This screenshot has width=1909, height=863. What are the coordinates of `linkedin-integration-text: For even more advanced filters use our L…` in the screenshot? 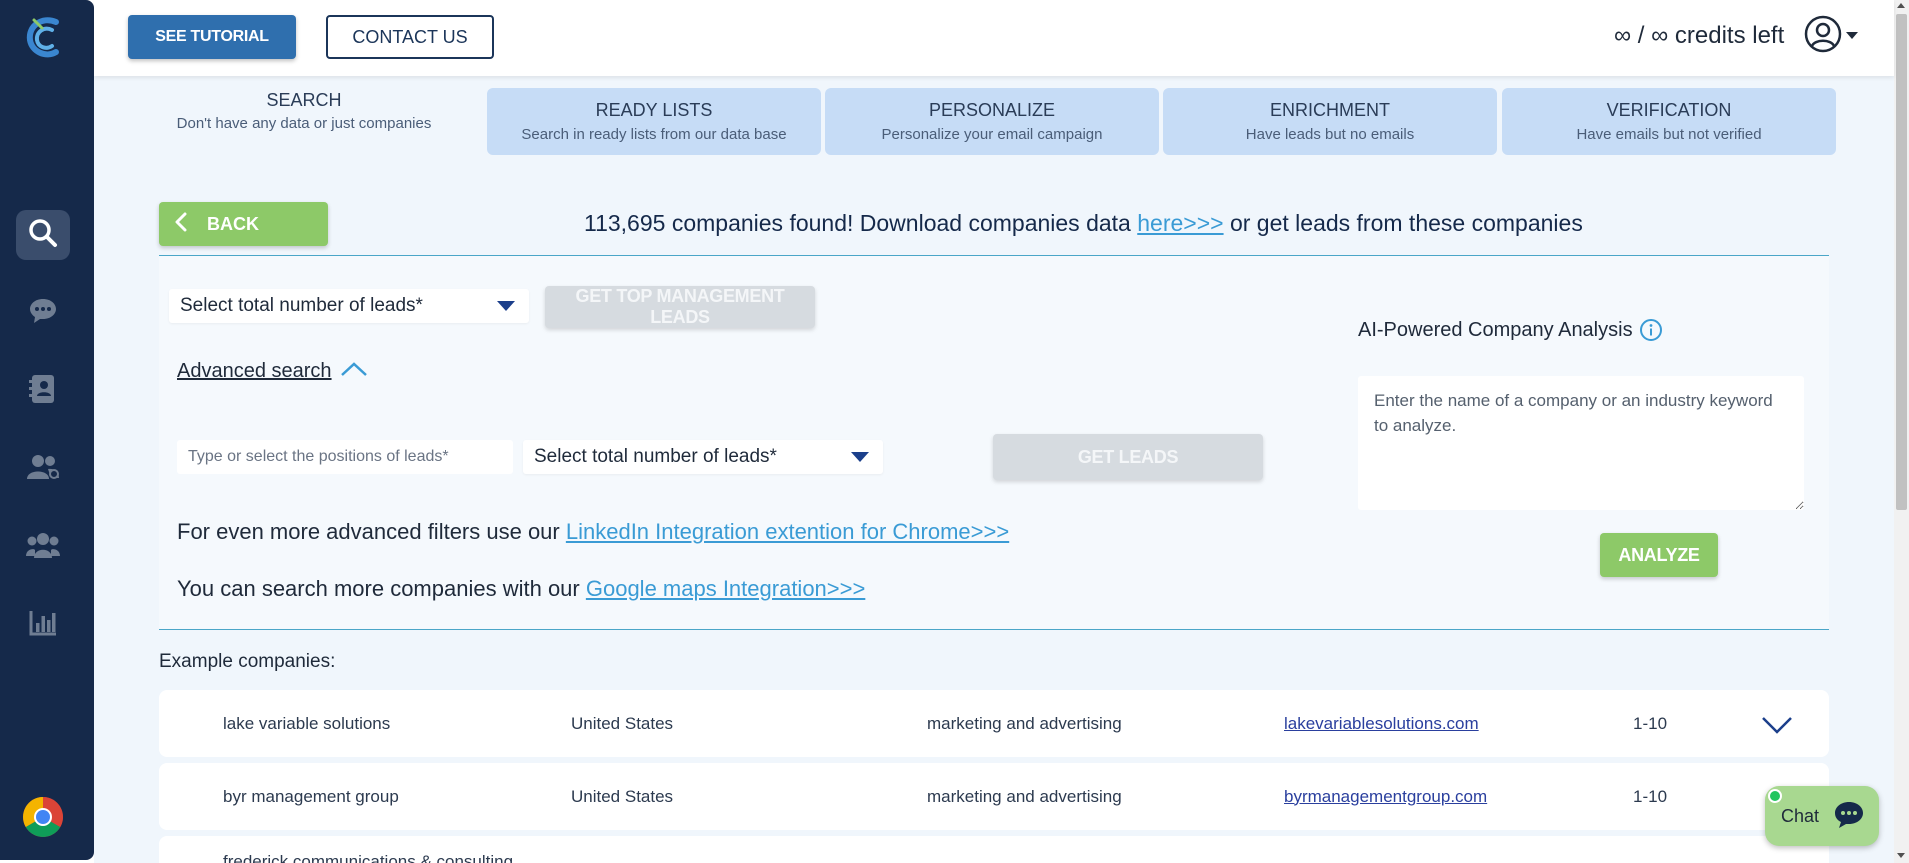 It's located at (593, 532).